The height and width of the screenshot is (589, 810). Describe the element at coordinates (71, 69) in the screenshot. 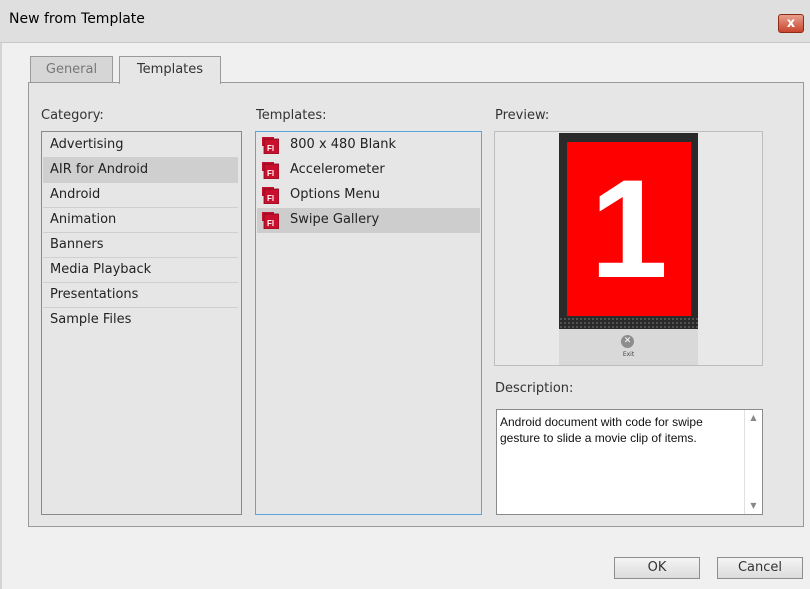

I see `tab-general: General` at that location.